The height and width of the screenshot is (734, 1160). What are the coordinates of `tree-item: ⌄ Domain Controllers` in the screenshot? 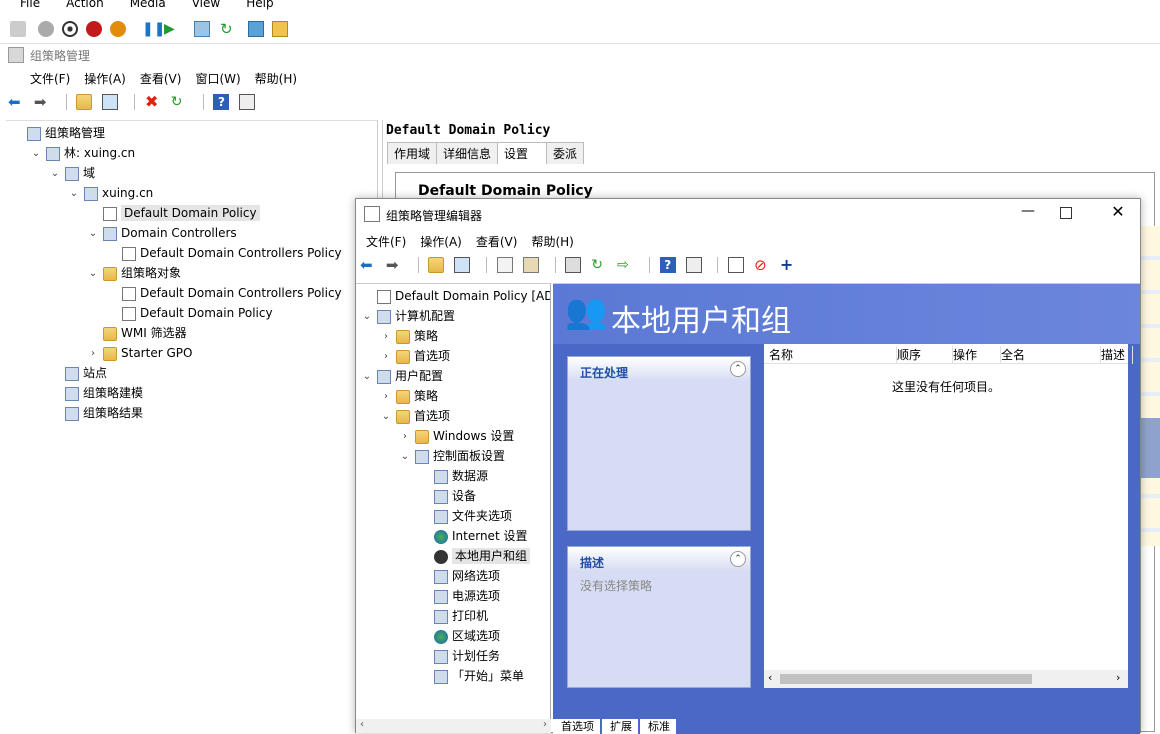 It's located at (161, 233).